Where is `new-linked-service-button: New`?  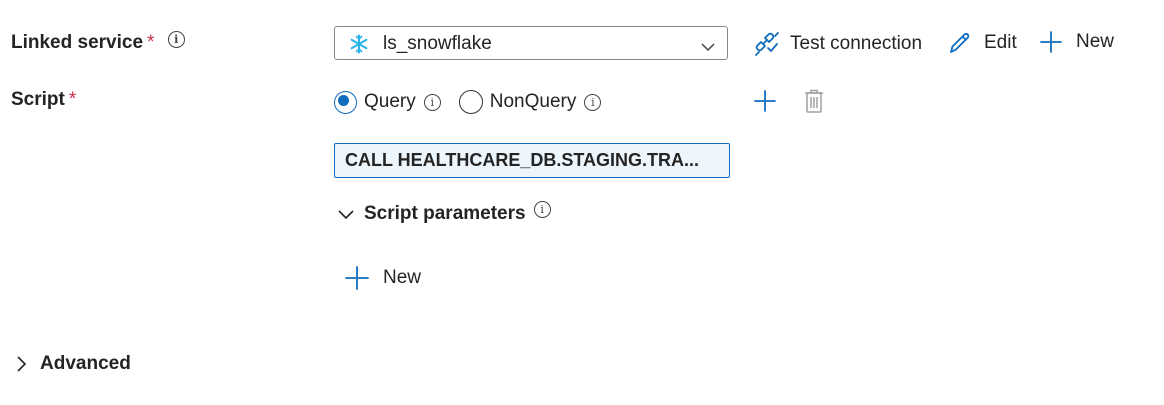
new-linked-service-button: New is located at coordinates (1077, 42).